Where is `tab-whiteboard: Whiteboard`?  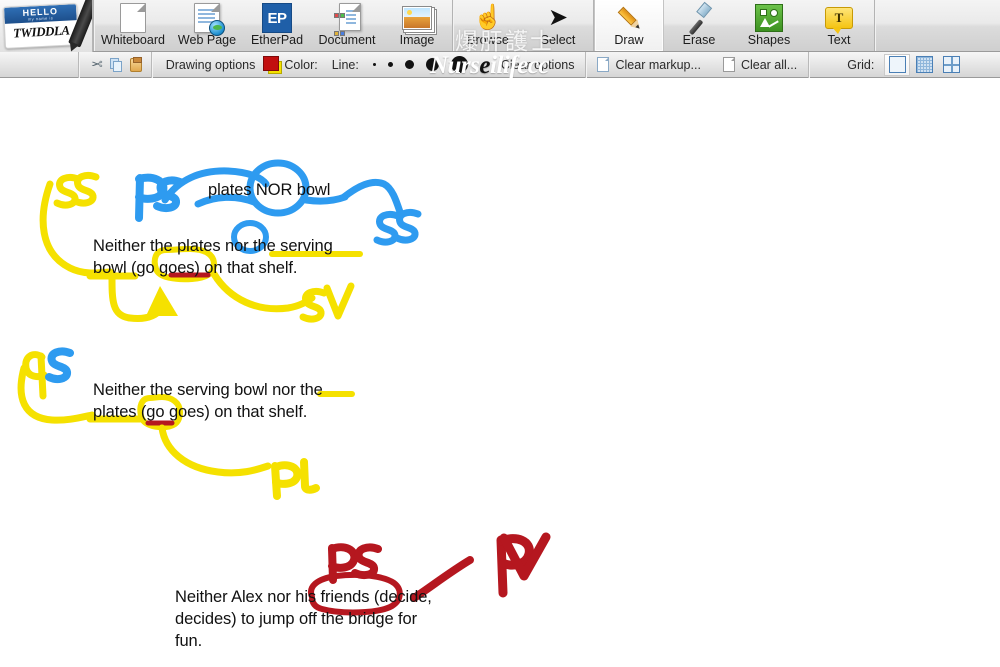
tab-whiteboard: Whiteboard is located at coordinates (133, 25).